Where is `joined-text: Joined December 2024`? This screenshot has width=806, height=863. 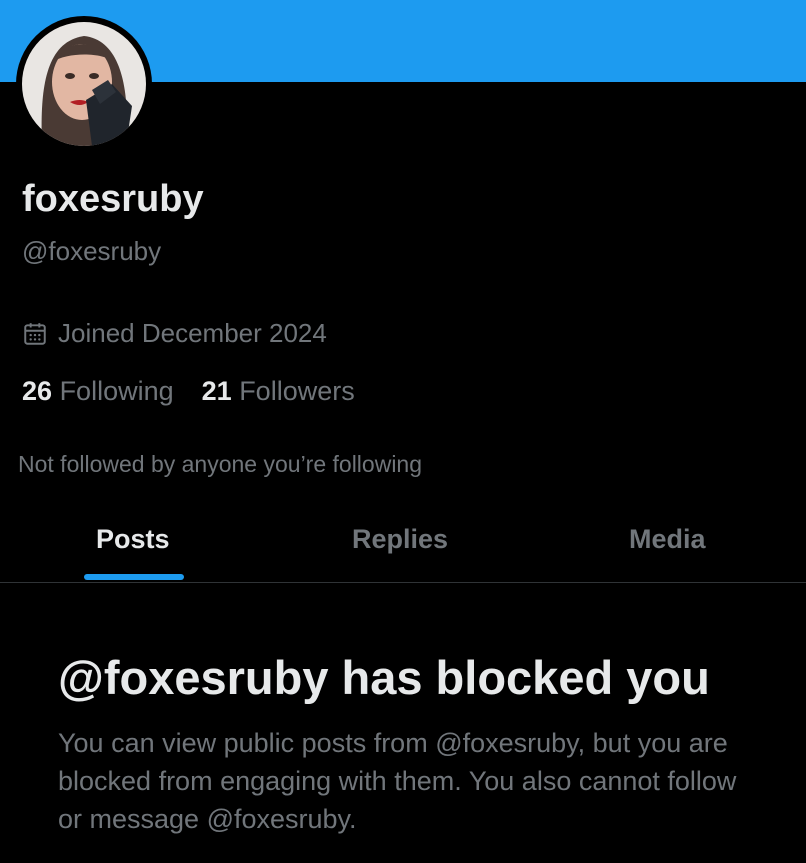
joined-text: Joined December 2024 is located at coordinates (192, 333).